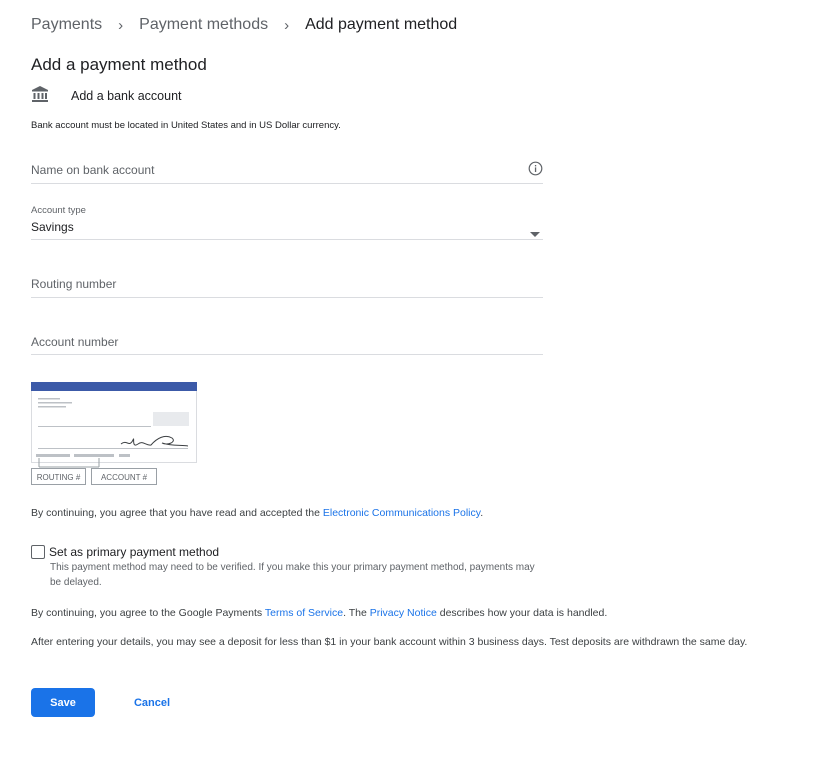 This screenshot has height=770, width=839. What do you see at coordinates (287, 169) in the screenshot?
I see `name-on-account-field: Name on bank account` at bounding box center [287, 169].